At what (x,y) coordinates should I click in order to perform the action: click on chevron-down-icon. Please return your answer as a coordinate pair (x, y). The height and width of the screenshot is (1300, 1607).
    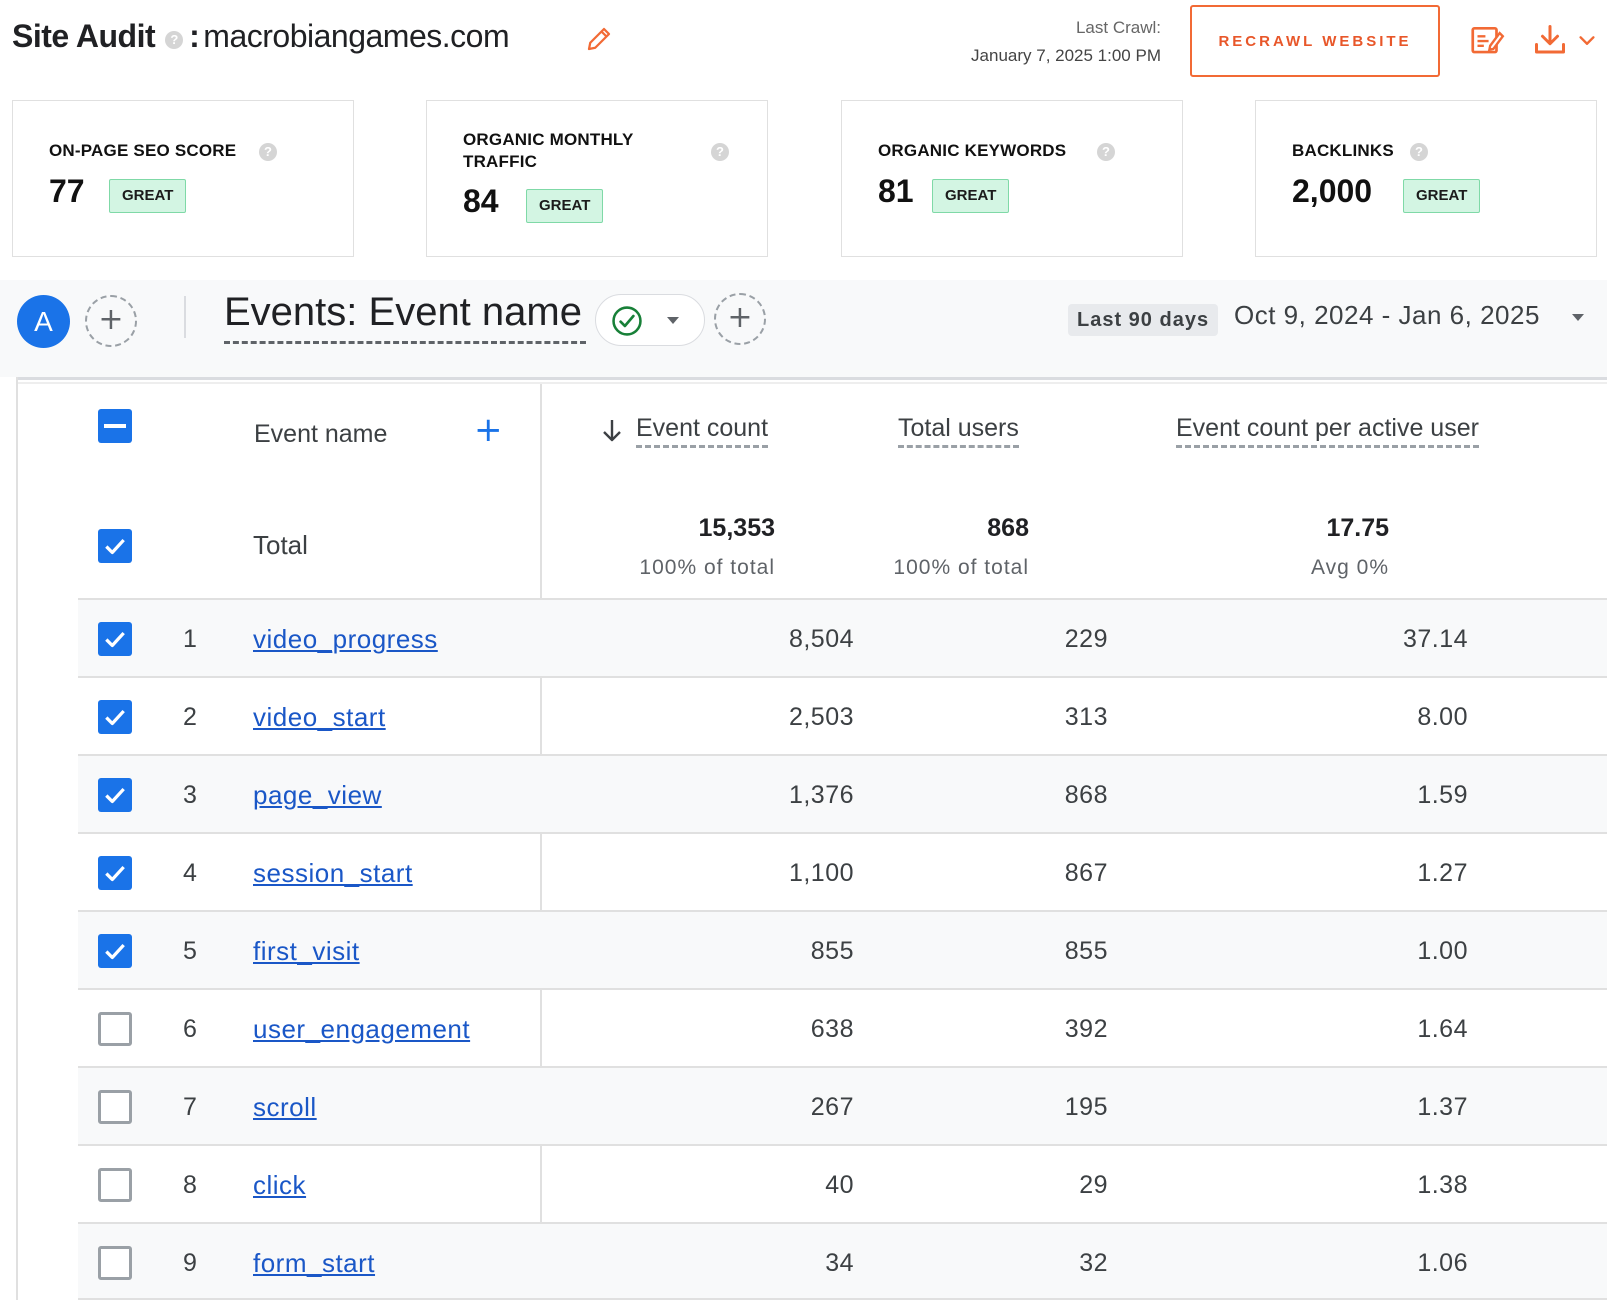
    Looking at the image, I should click on (1587, 41).